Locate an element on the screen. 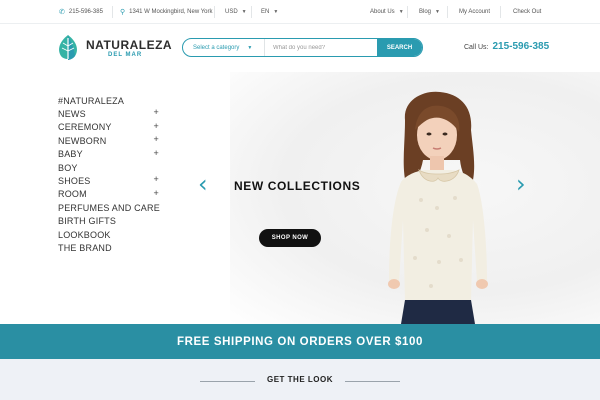 The height and width of the screenshot is (400, 600). nav-blog-label: Blog is located at coordinates (425, 12).